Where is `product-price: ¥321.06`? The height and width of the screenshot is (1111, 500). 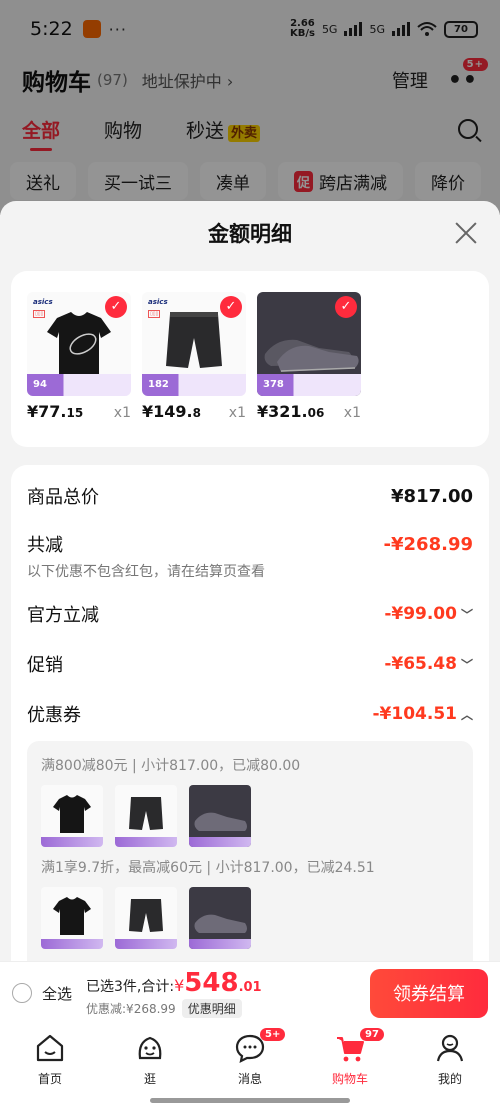 product-price: ¥321.06 is located at coordinates (291, 411).